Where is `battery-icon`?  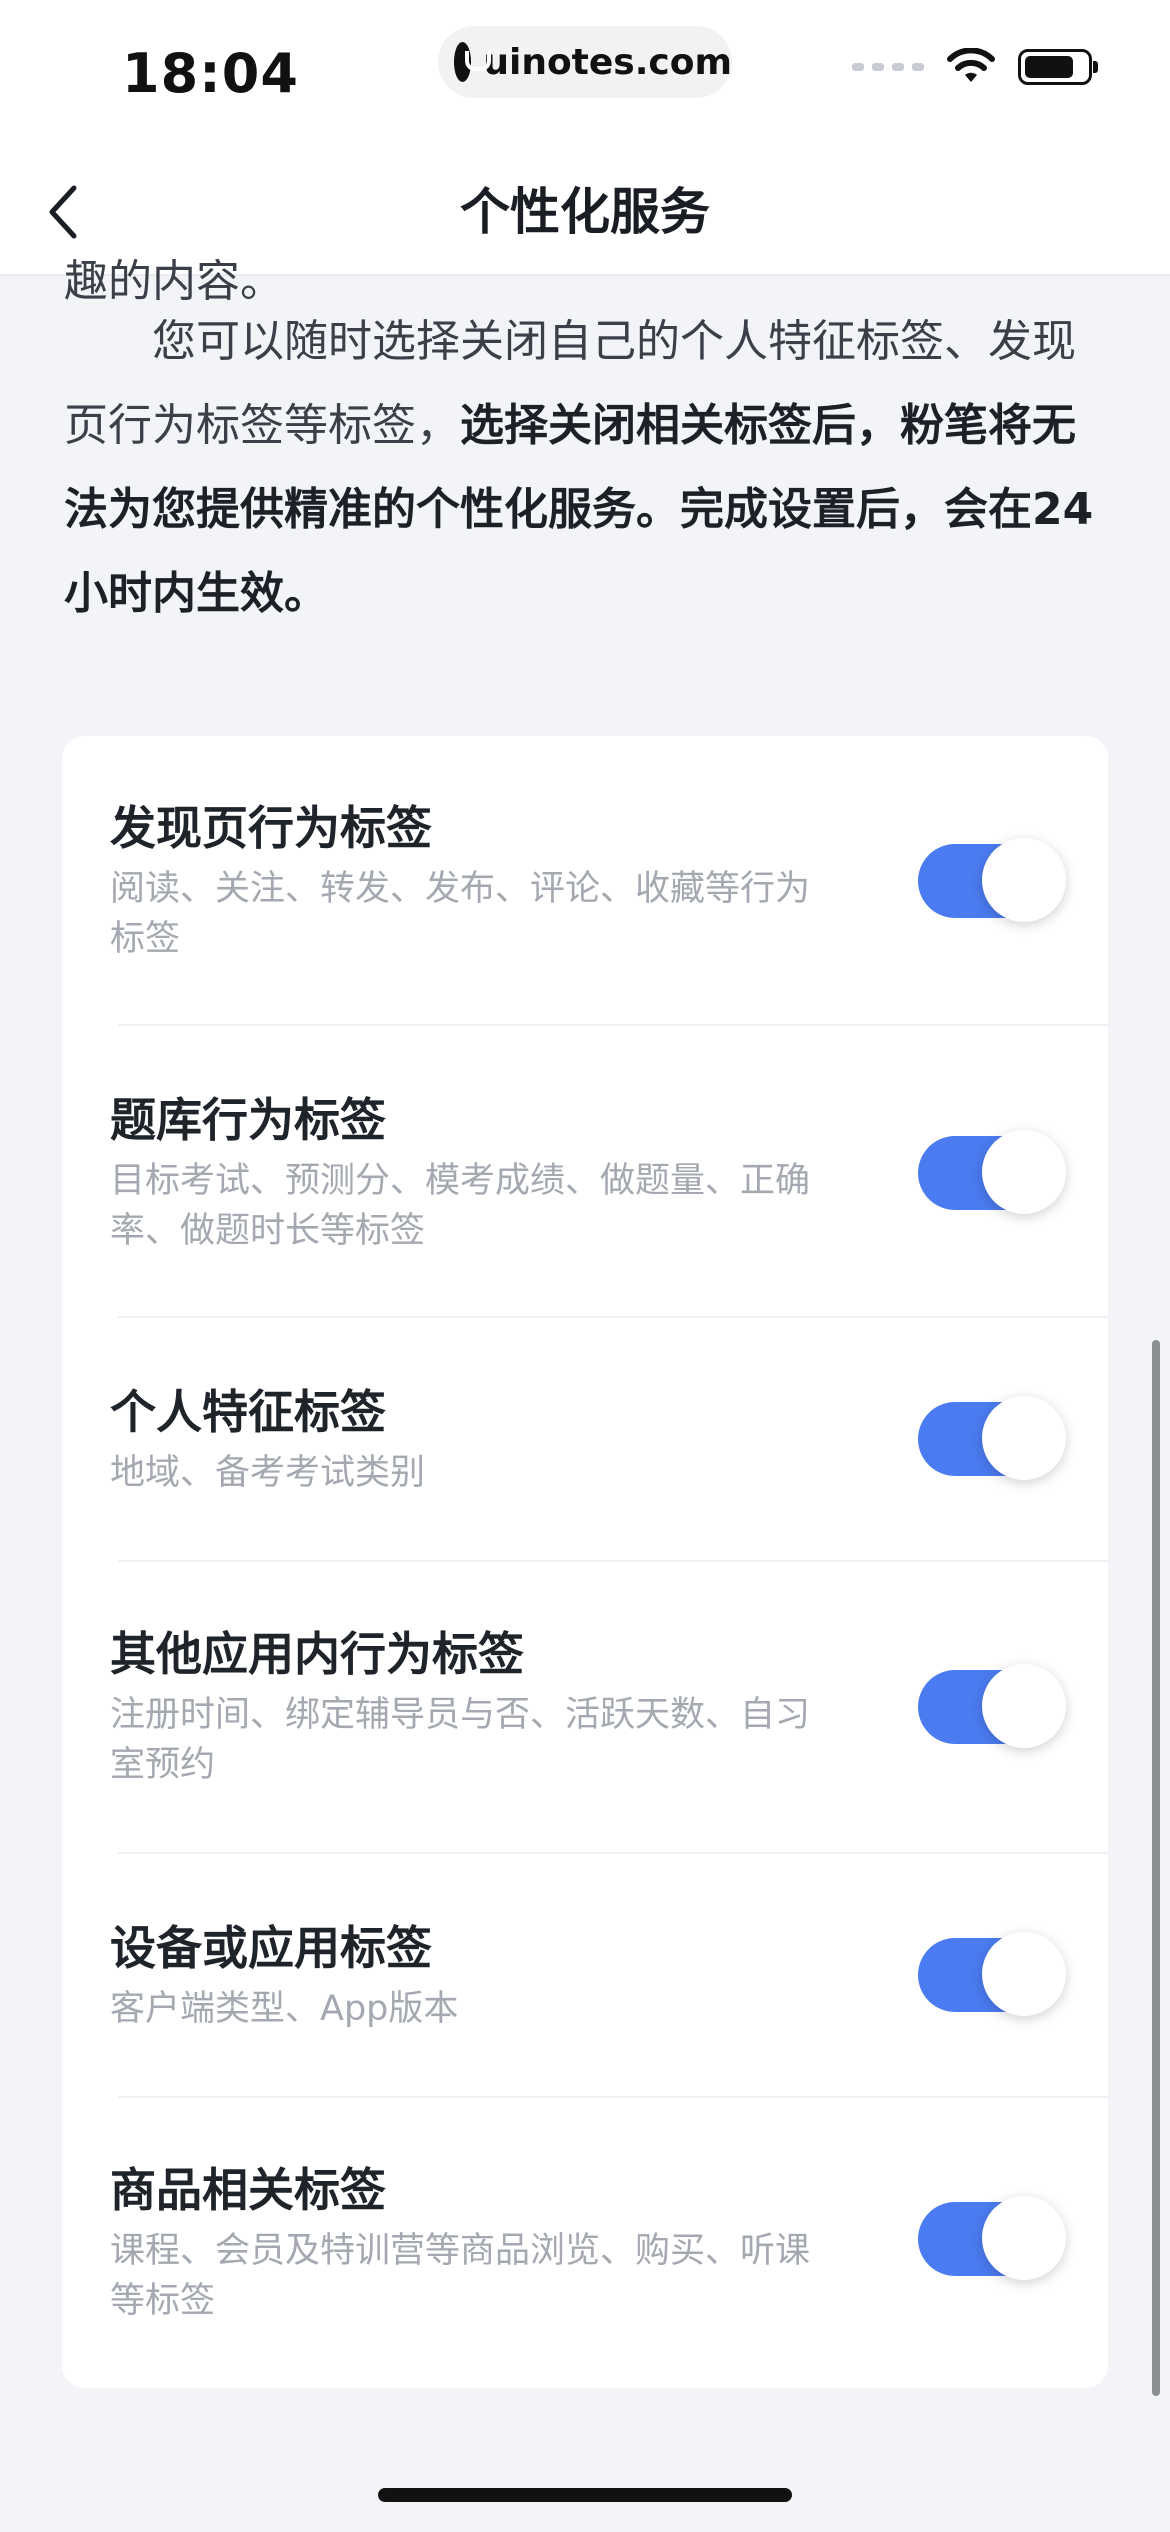 battery-icon is located at coordinates (1058, 67).